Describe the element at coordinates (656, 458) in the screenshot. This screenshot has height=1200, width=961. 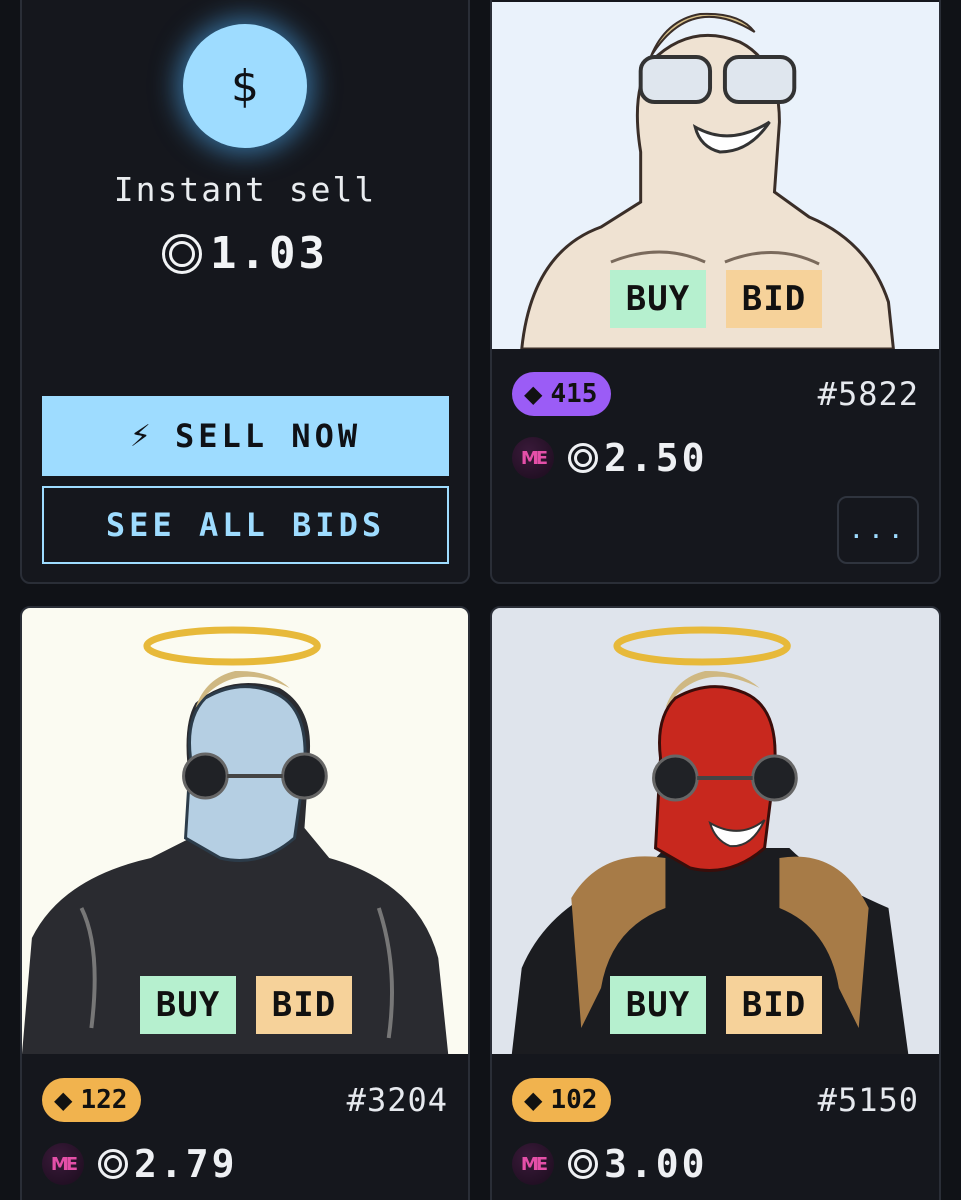
I see `price-amount: 2.50` at that location.